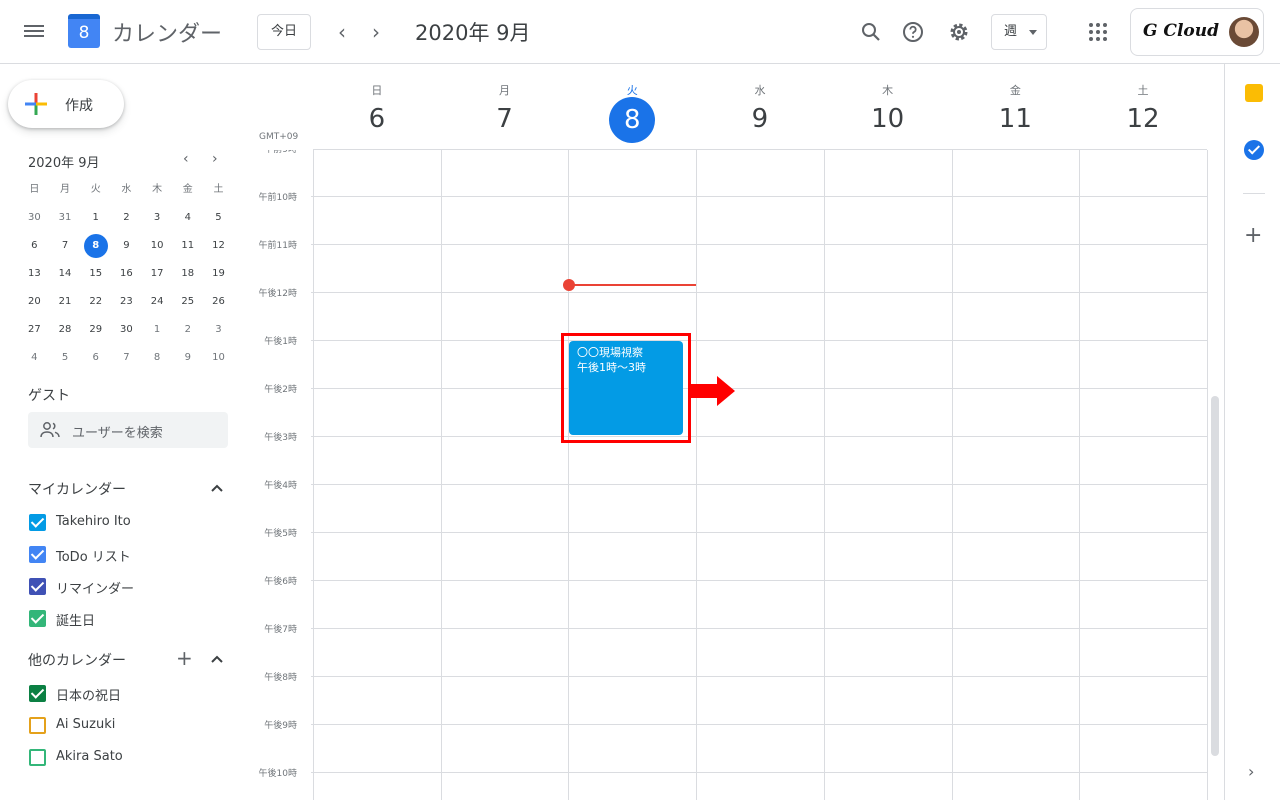 The height and width of the screenshot is (800, 1280). I want to click on search-icon, so click(871, 32).